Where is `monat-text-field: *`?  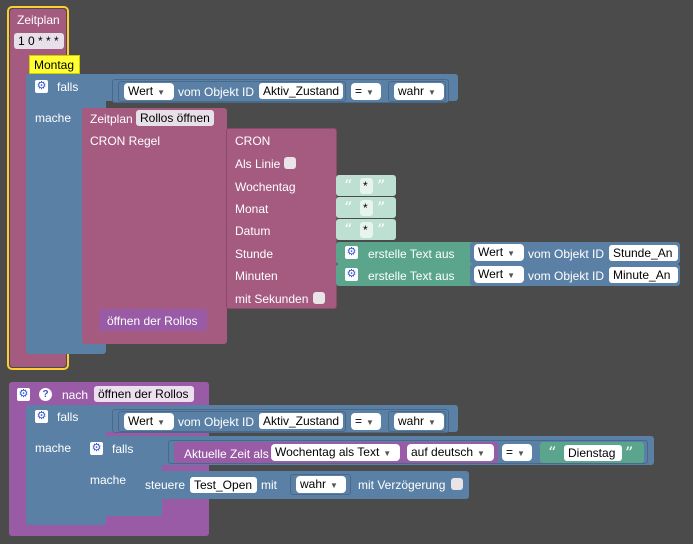 monat-text-field: * is located at coordinates (366, 208).